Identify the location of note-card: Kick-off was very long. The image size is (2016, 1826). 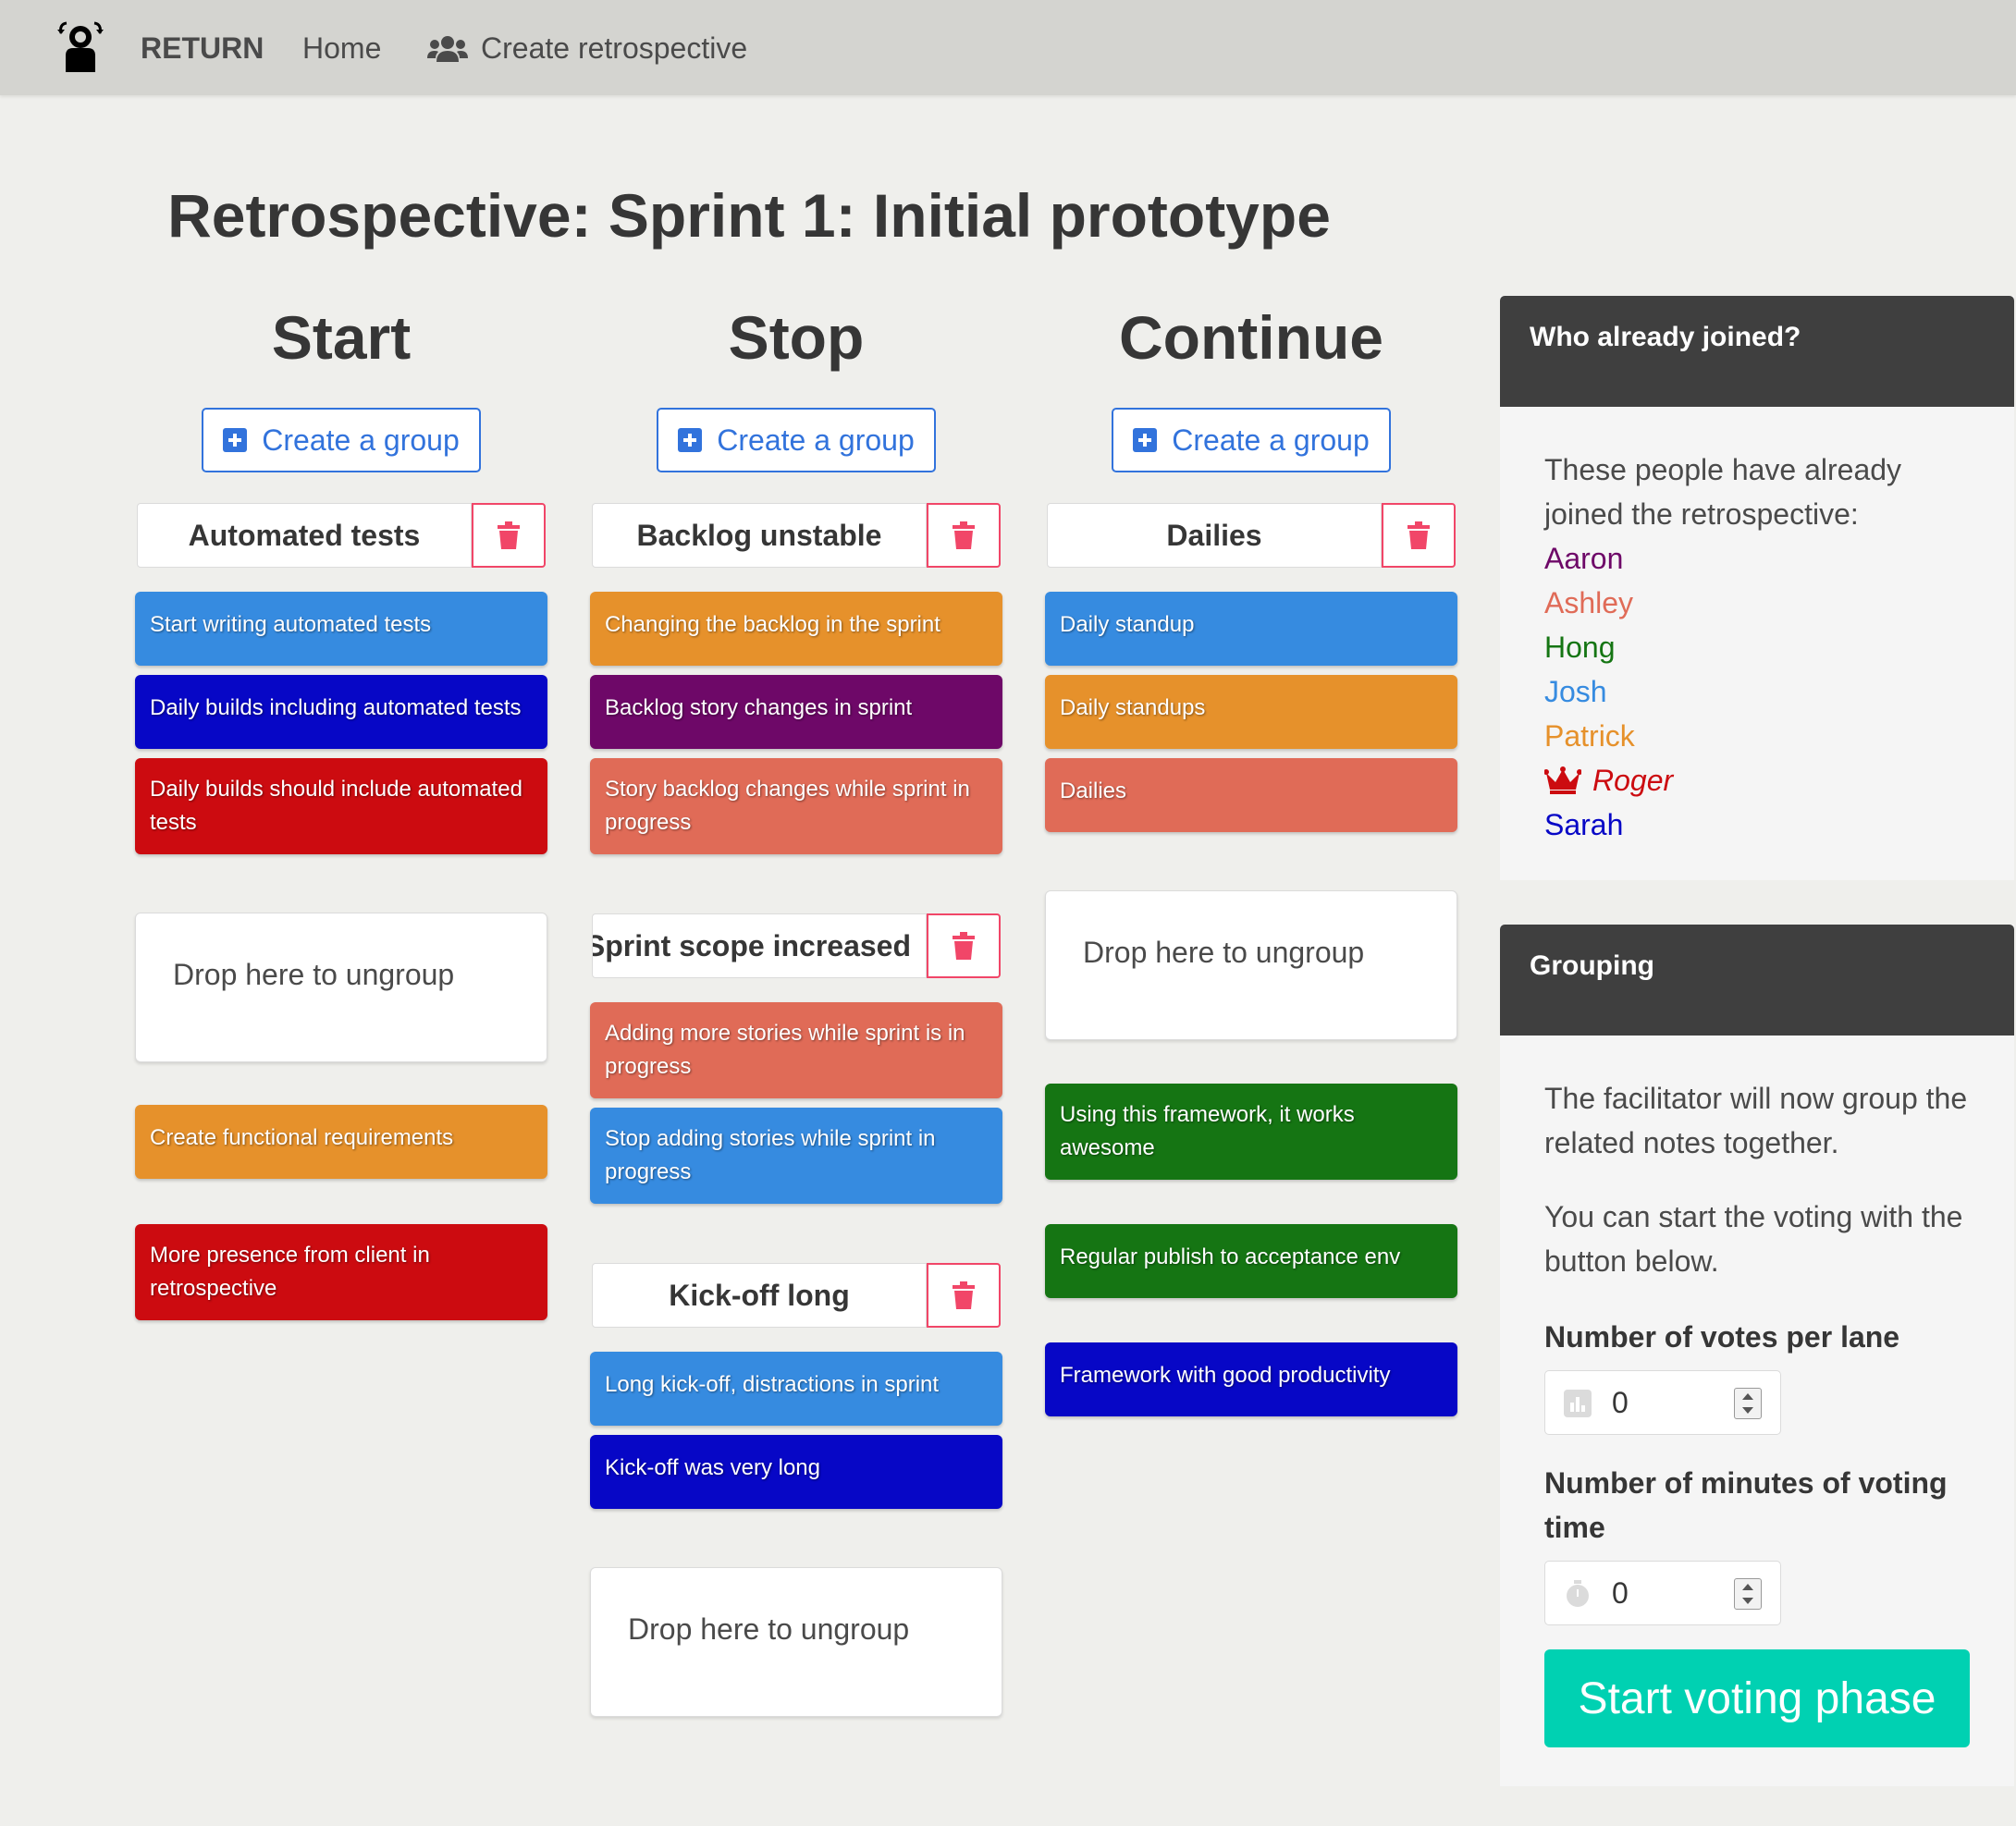
(796, 1472).